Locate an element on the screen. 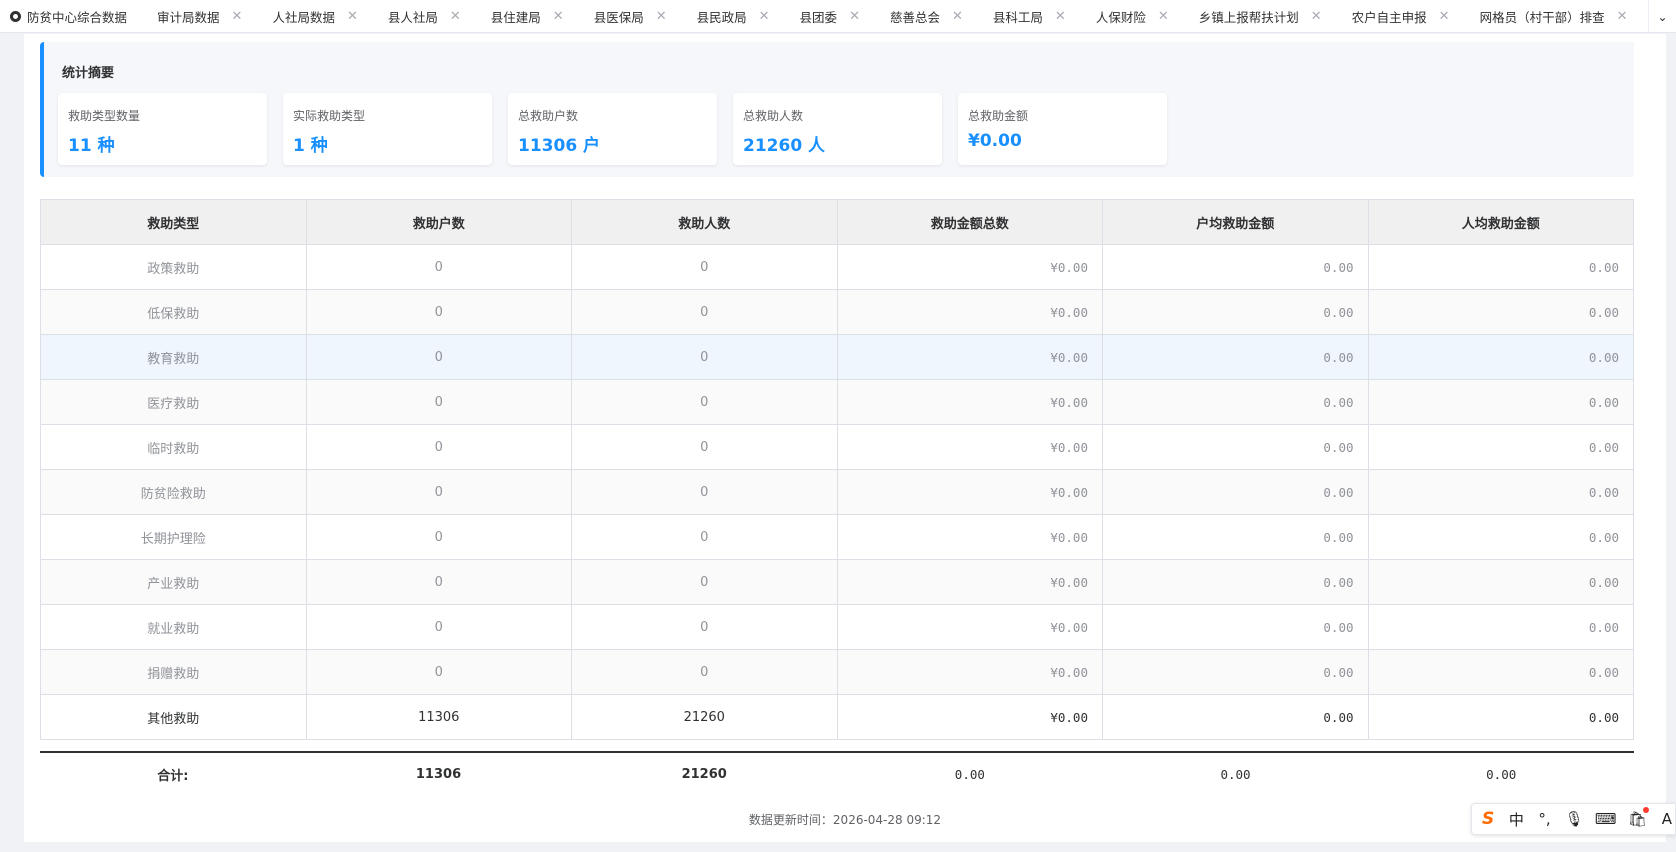 The width and height of the screenshot is (1676, 852). table-row: 防贫险救助 0 0 ¥0.00 0.00 0.00 is located at coordinates (837, 492).